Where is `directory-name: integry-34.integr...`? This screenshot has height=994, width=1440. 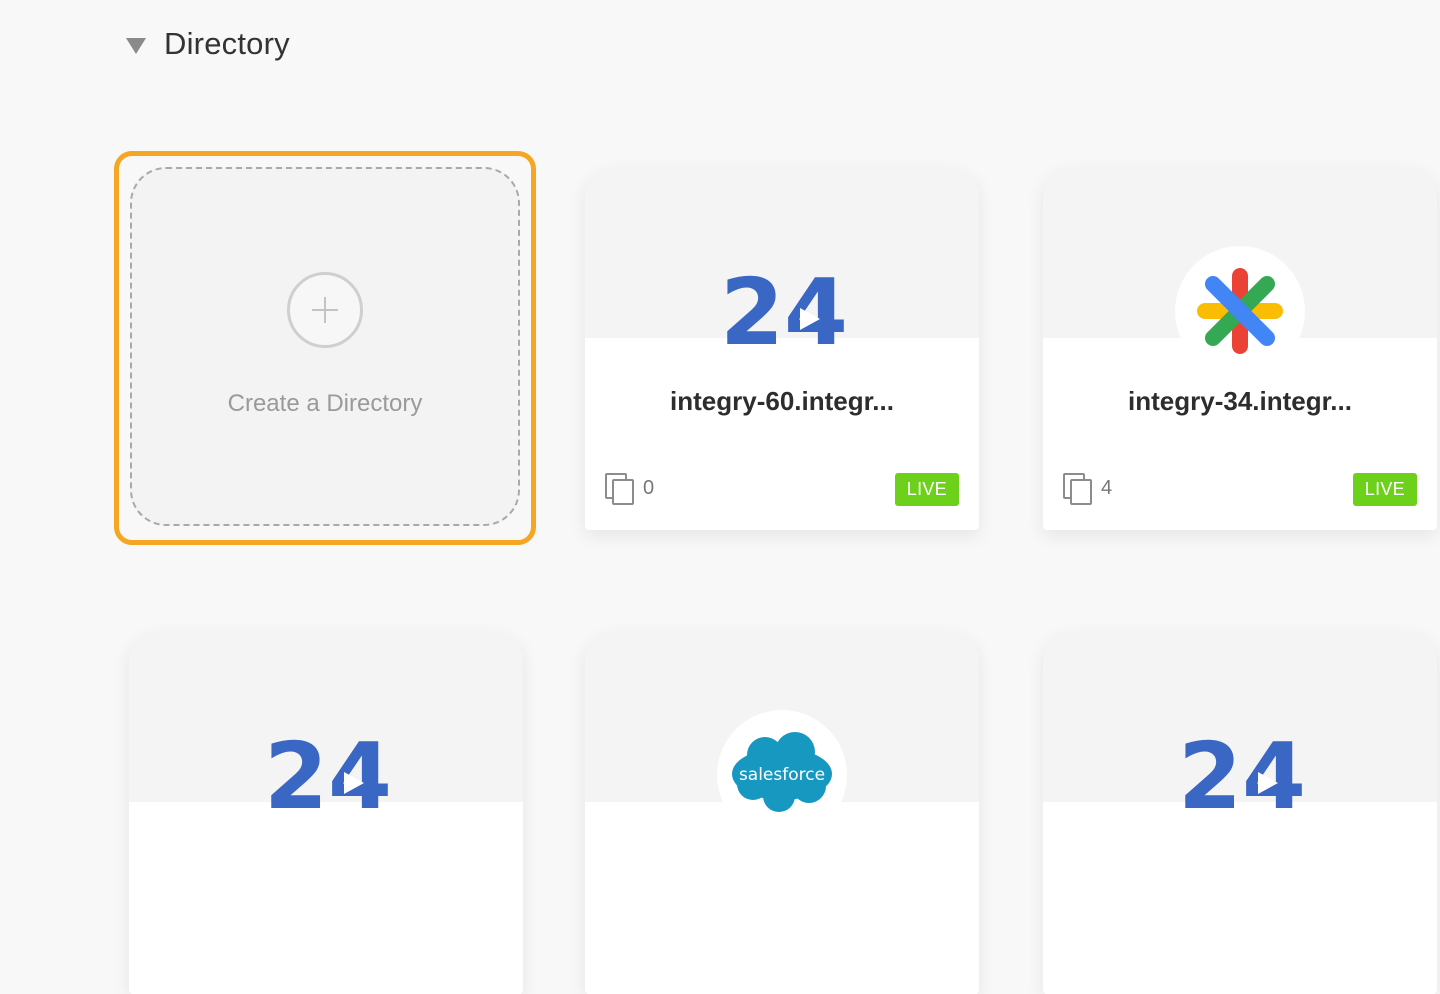
directory-name: integry-34.integr... is located at coordinates (1240, 401).